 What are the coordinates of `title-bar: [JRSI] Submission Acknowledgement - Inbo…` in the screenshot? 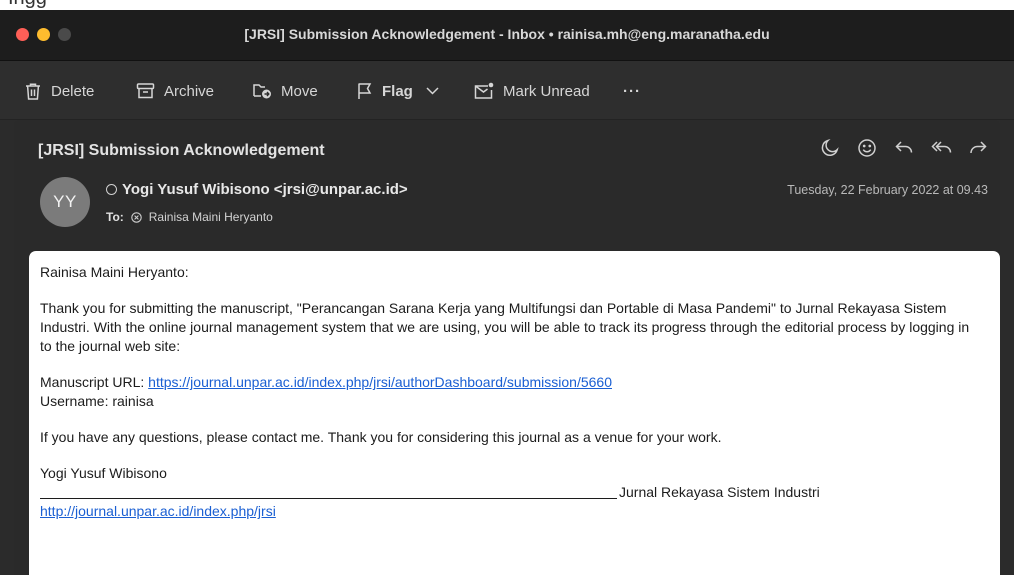 It's located at (507, 35).